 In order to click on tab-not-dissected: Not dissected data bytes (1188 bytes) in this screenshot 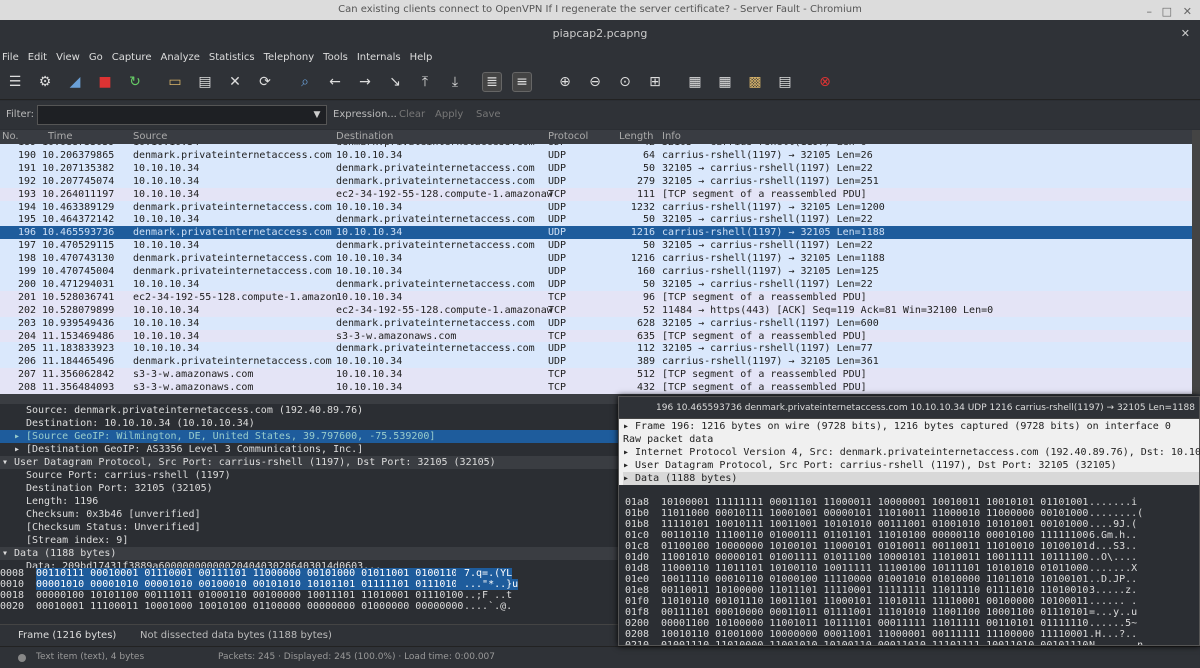, I will do `click(236, 635)`.